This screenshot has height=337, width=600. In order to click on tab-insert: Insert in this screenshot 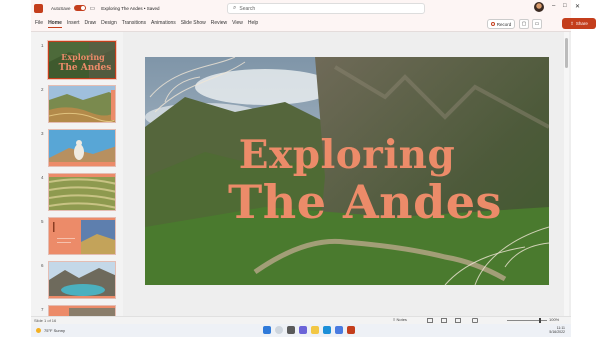, I will do `click(73, 24)`.